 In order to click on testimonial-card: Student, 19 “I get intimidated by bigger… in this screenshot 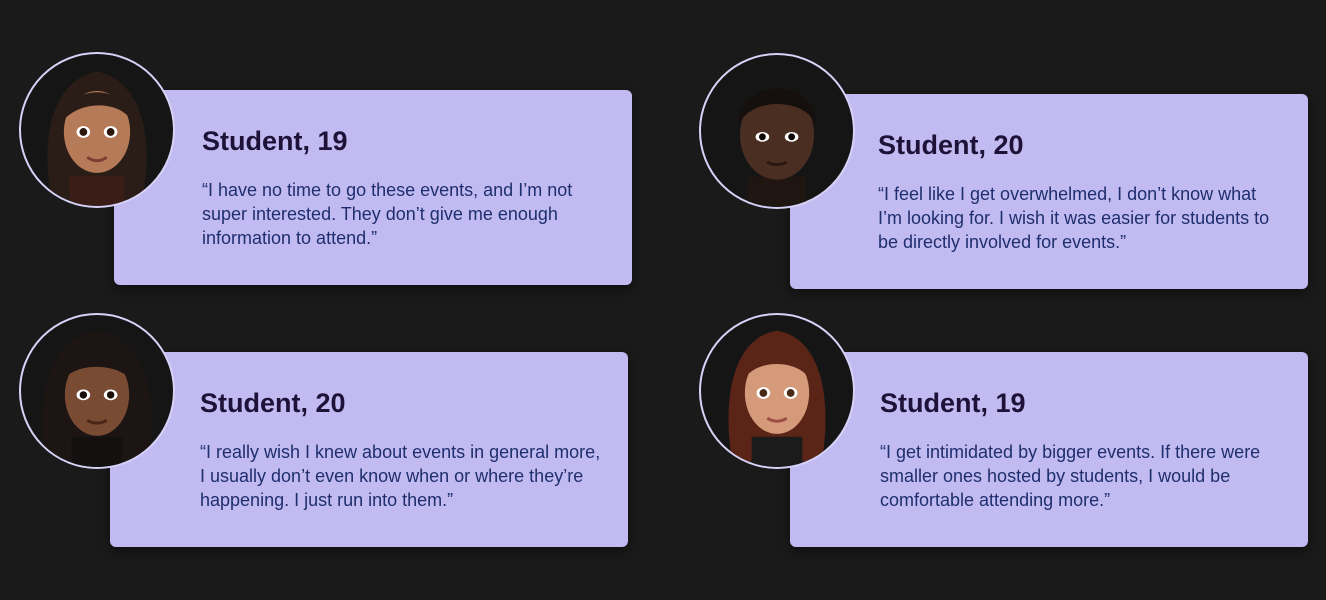, I will do `click(1049, 449)`.